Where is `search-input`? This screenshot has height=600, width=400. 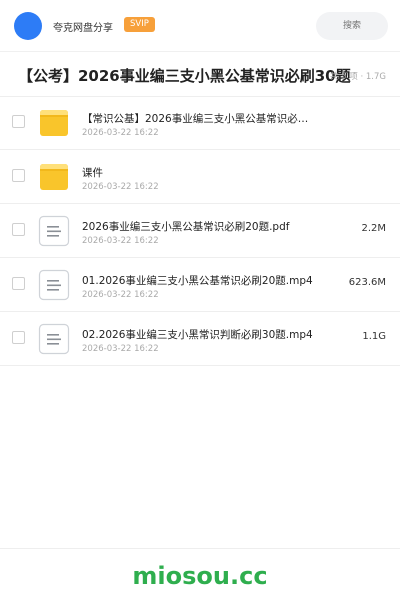
search-input is located at coordinates (352, 26).